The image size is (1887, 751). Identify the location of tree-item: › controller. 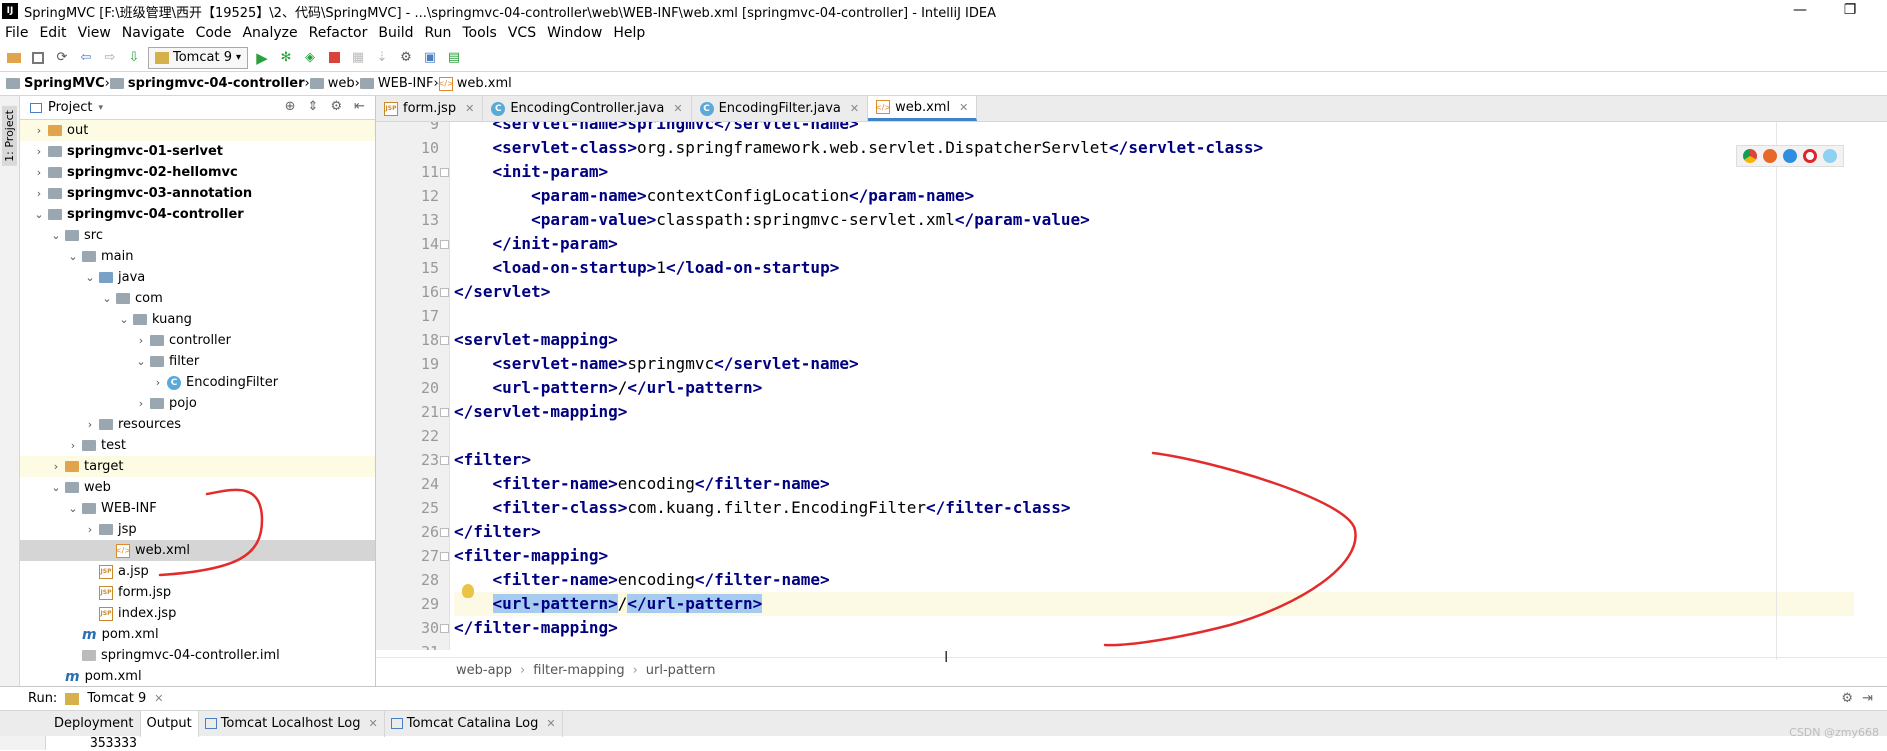
(197, 340).